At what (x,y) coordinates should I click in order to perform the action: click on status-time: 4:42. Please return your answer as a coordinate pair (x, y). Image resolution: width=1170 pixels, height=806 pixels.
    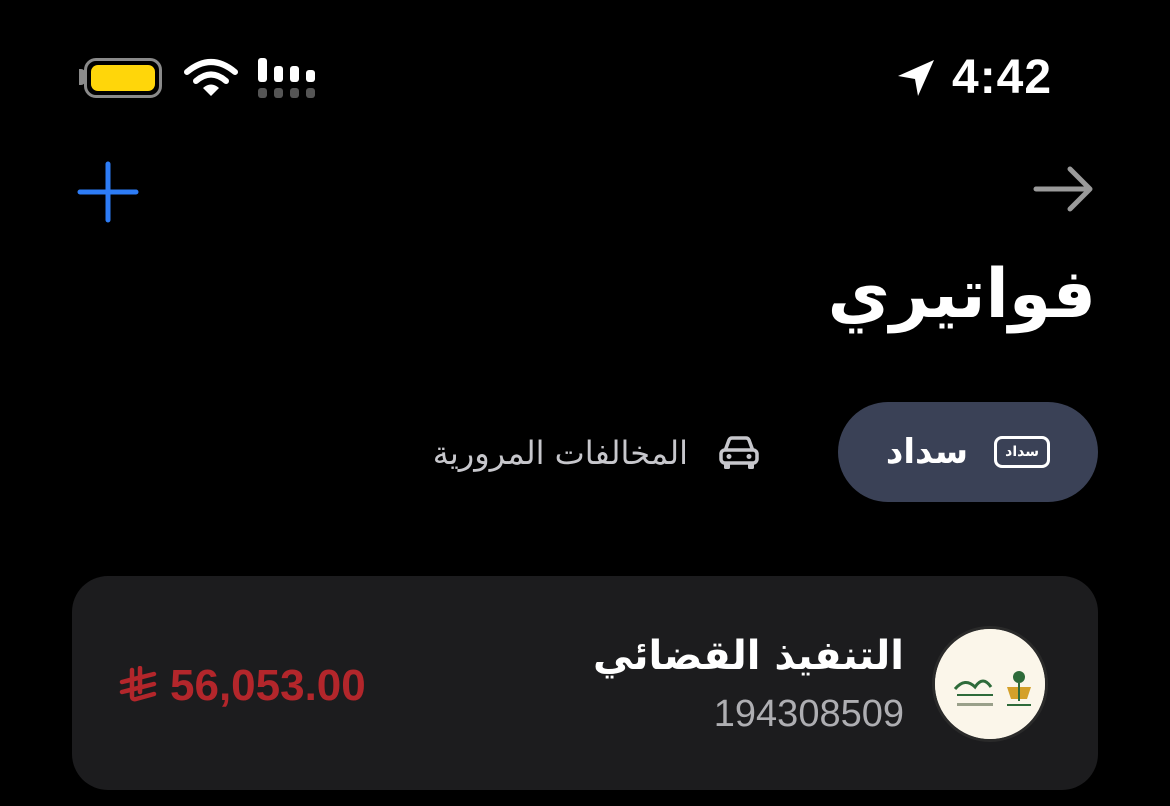
    Looking at the image, I should click on (1002, 77).